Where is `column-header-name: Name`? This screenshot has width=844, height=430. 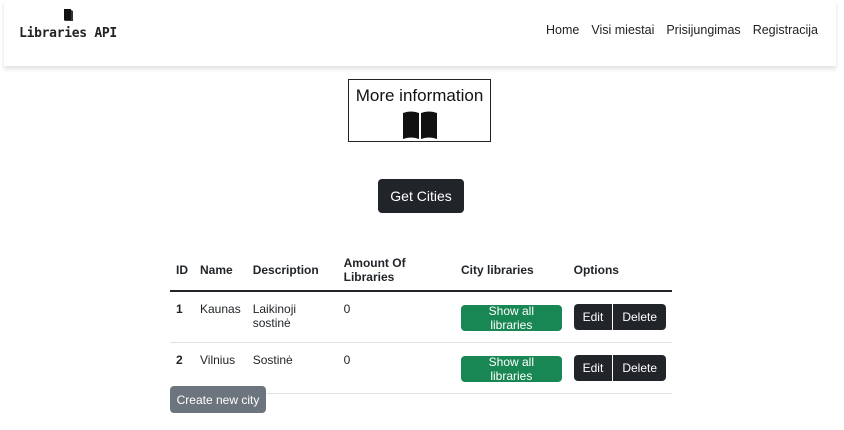
column-header-name: Name is located at coordinates (220, 271).